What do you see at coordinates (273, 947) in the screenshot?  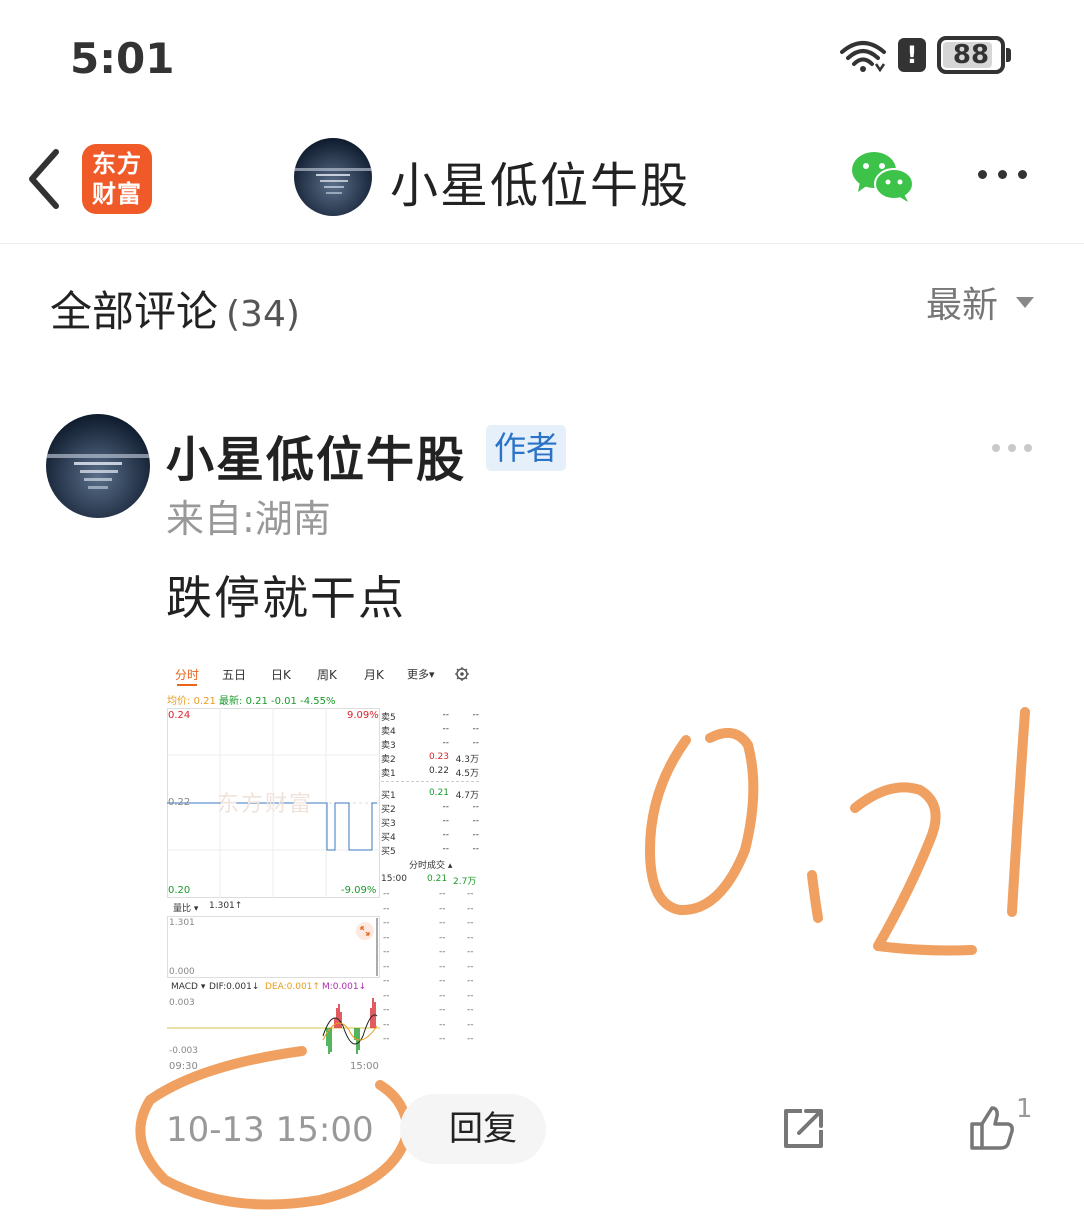 I see `volume-chart` at bounding box center [273, 947].